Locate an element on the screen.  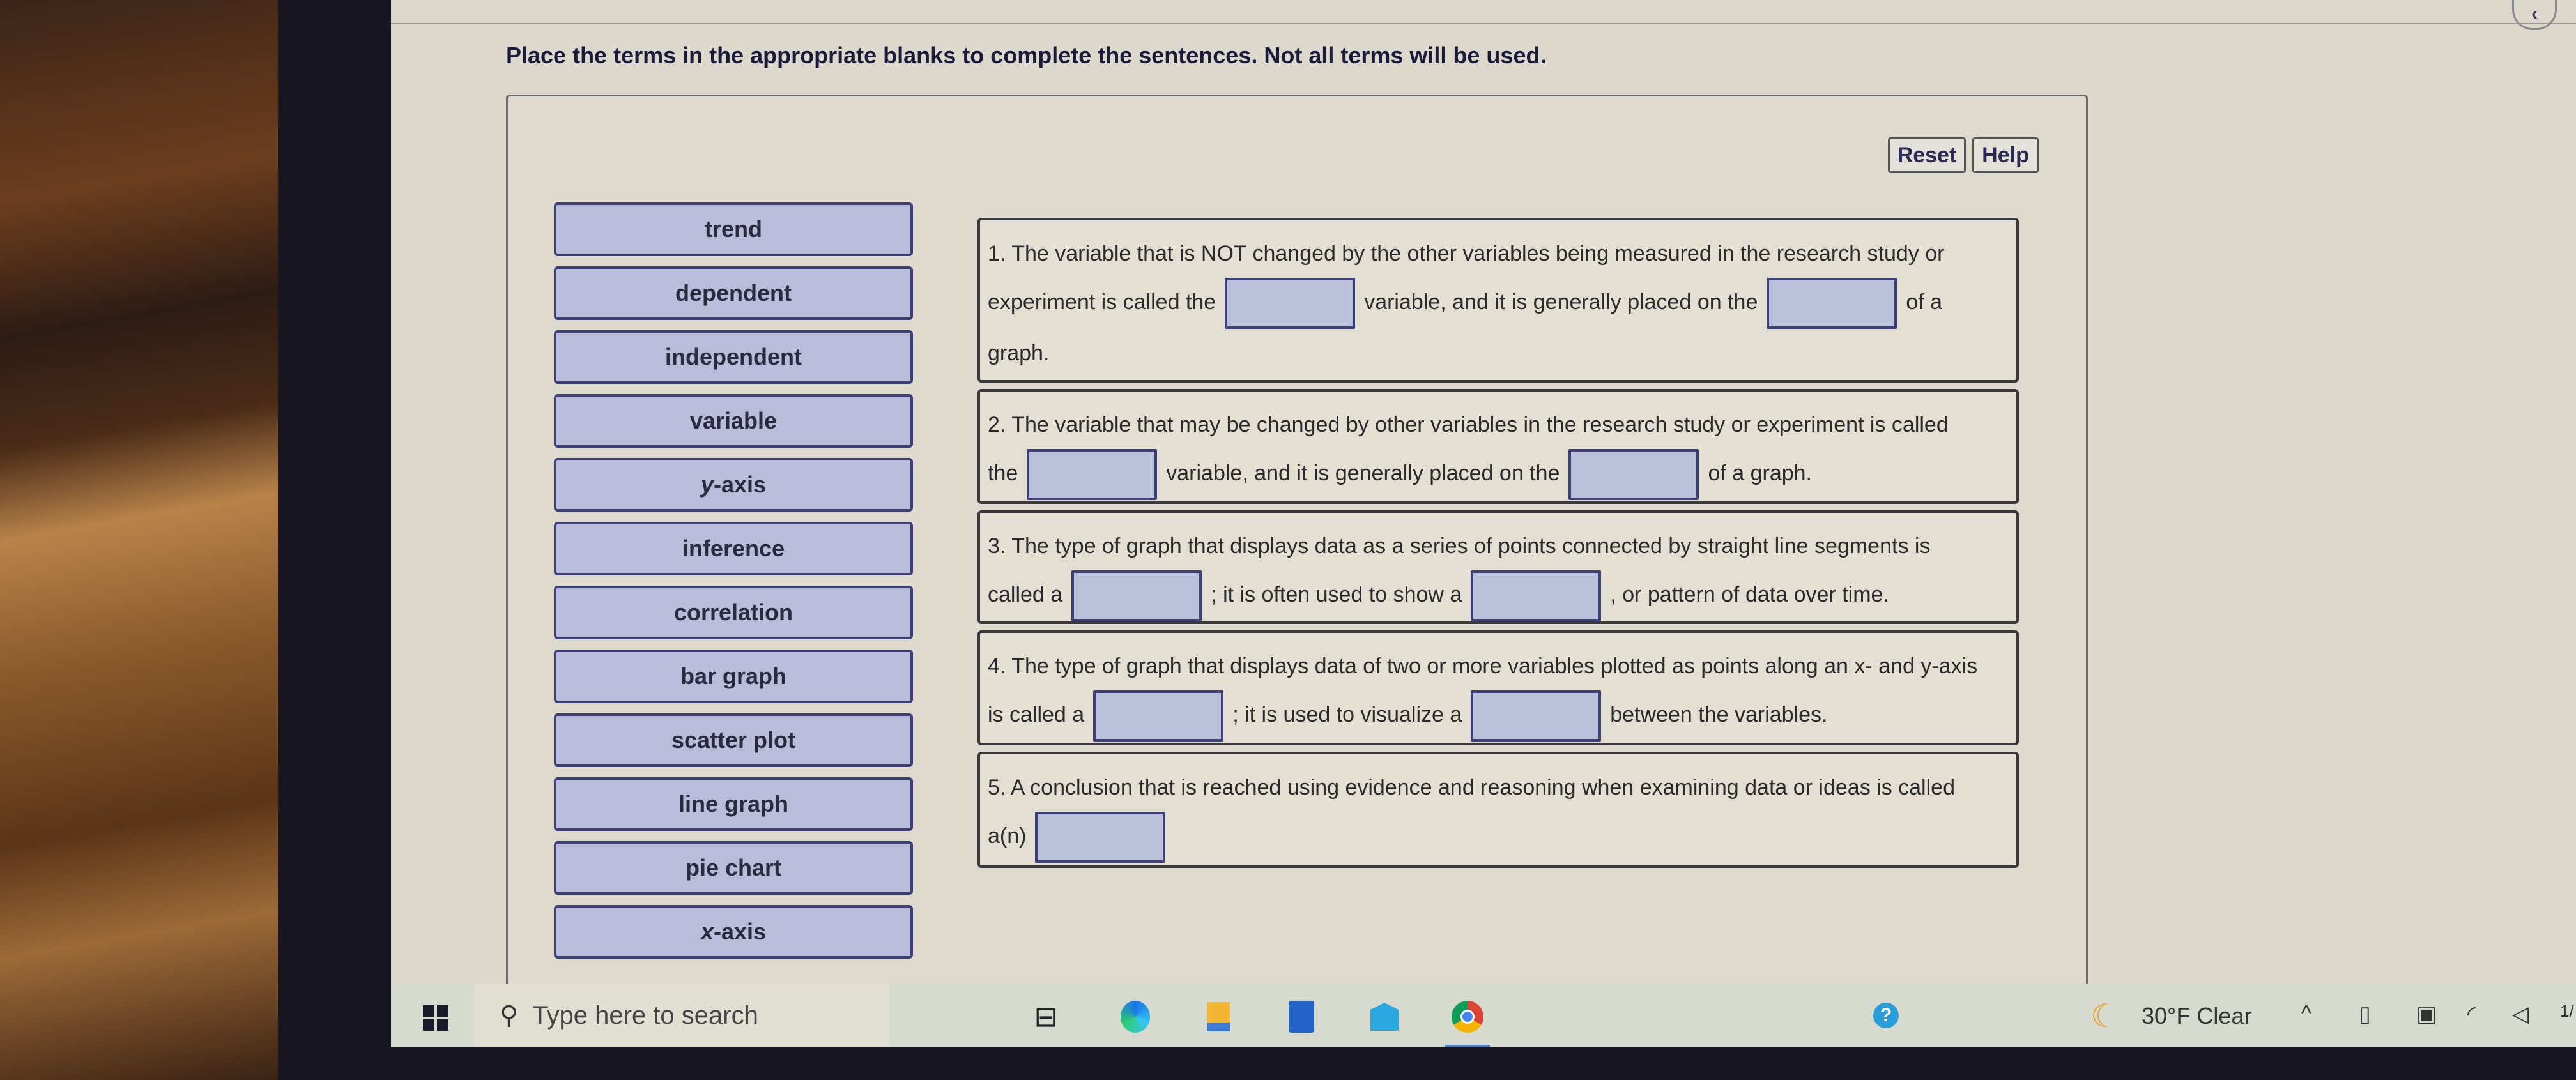
question-4-text-c: between the variables. is located at coordinates (1719, 715).